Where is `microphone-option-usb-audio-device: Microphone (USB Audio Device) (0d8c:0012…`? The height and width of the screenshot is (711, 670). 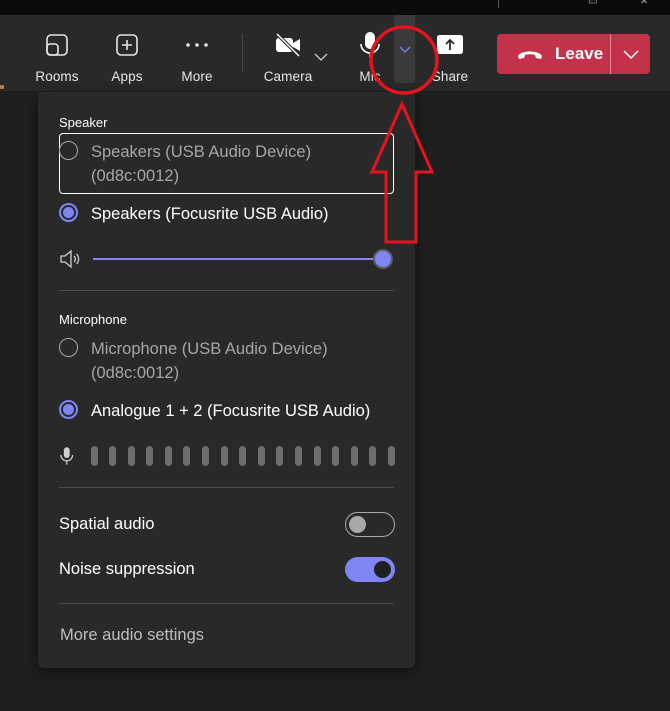 microphone-option-usb-audio-device: Microphone (USB Audio Device) (0d8c:0012… is located at coordinates (227, 361).